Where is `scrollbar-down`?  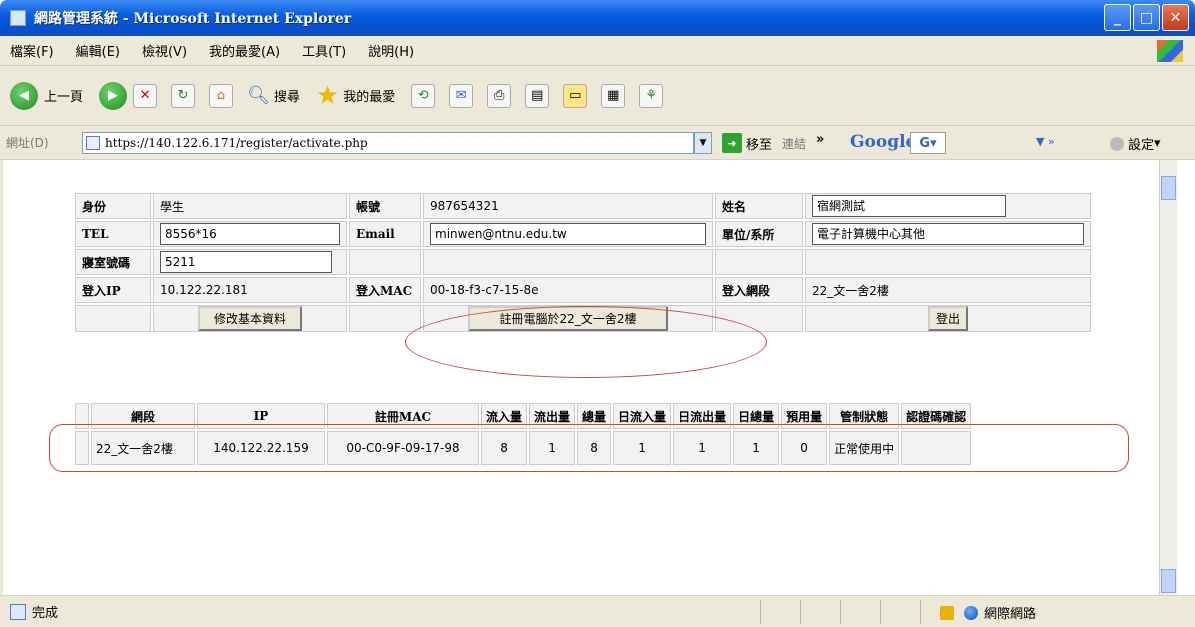
scrollbar-down is located at coordinates (1168, 581).